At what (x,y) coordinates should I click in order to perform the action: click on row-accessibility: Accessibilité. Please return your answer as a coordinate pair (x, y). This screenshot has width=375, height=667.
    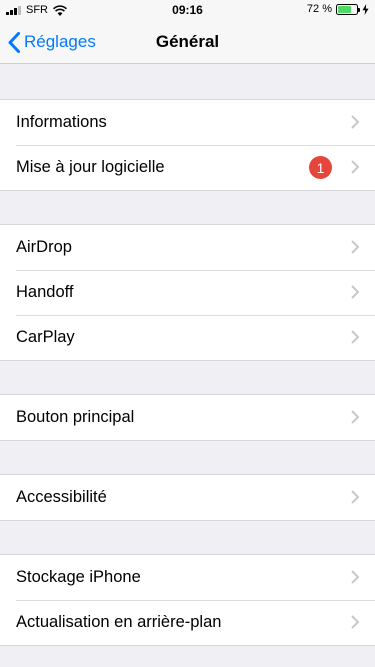
    Looking at the image, I should click on (187, 497).